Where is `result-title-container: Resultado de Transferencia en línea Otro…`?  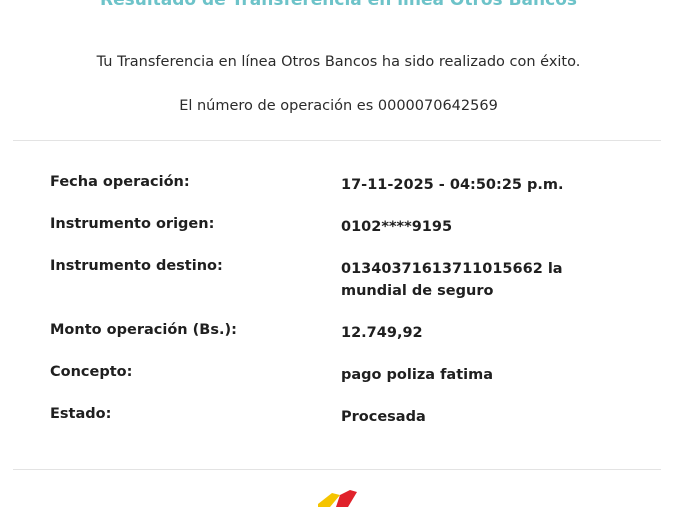
result-title-container: Resultado de Transferencia en línea Otro… is located at coordinates (338, 13).